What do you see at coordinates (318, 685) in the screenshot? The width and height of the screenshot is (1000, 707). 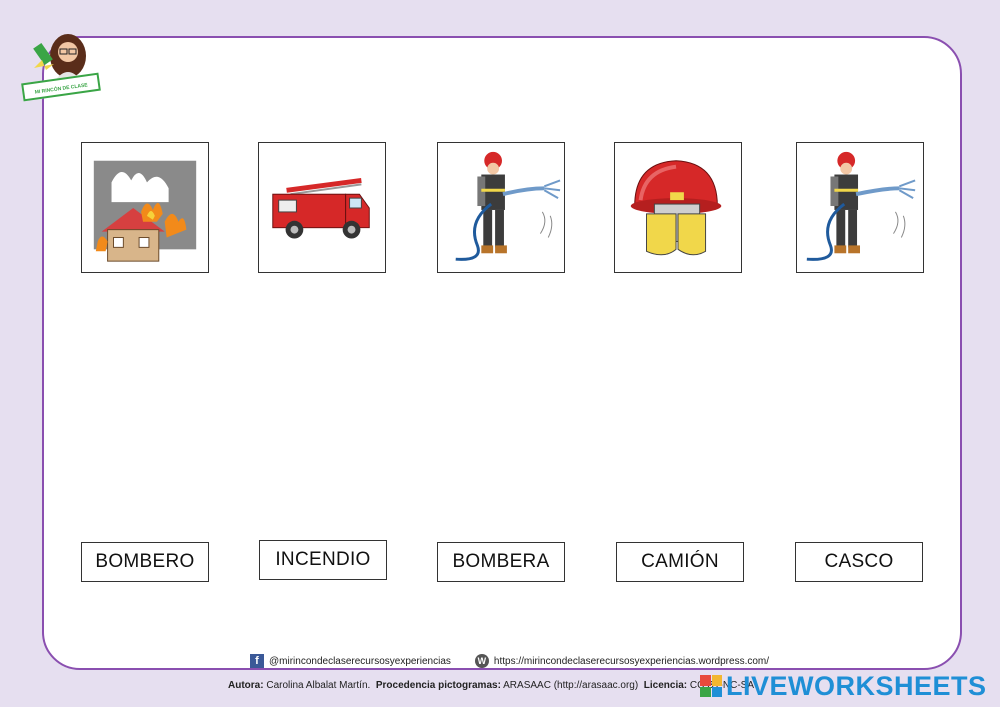 I see `author-name: Carolina Albalat Martín.` at bounding box center [318, 685].